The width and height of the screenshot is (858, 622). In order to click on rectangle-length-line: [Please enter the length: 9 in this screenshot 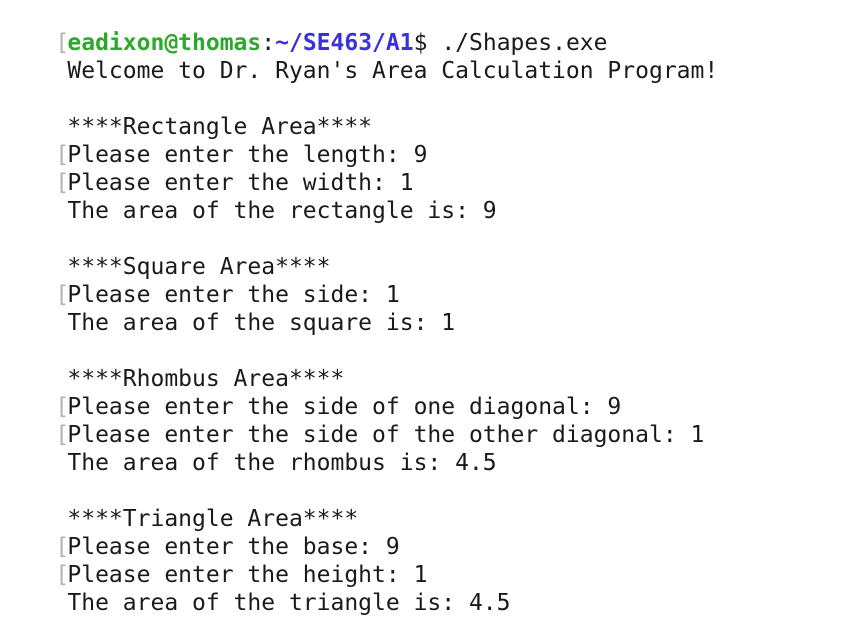, I will do `click(213, 140)`.